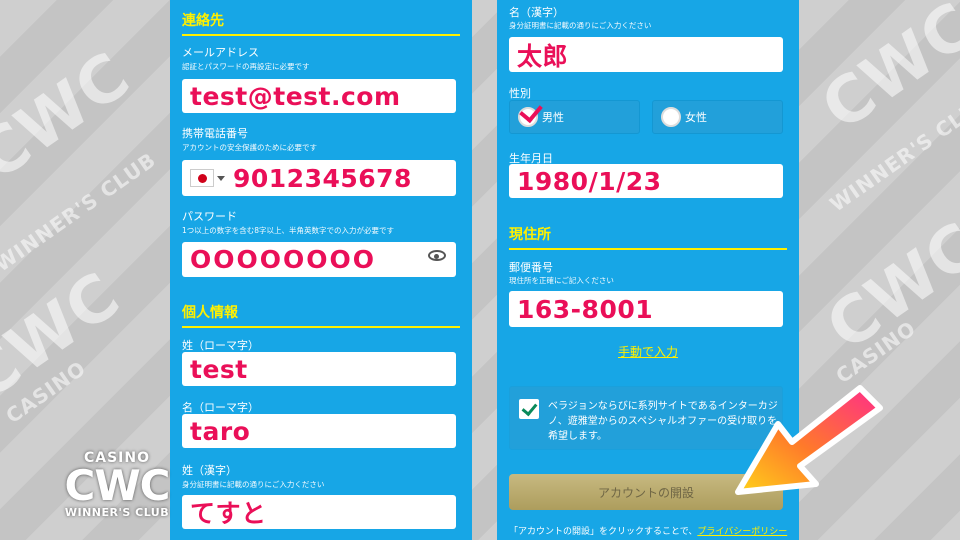  What do you see at coordinates (283, 259) in the screenshot?
I see `password-value: OOOOOOOO` at bounding box center [283, 259].